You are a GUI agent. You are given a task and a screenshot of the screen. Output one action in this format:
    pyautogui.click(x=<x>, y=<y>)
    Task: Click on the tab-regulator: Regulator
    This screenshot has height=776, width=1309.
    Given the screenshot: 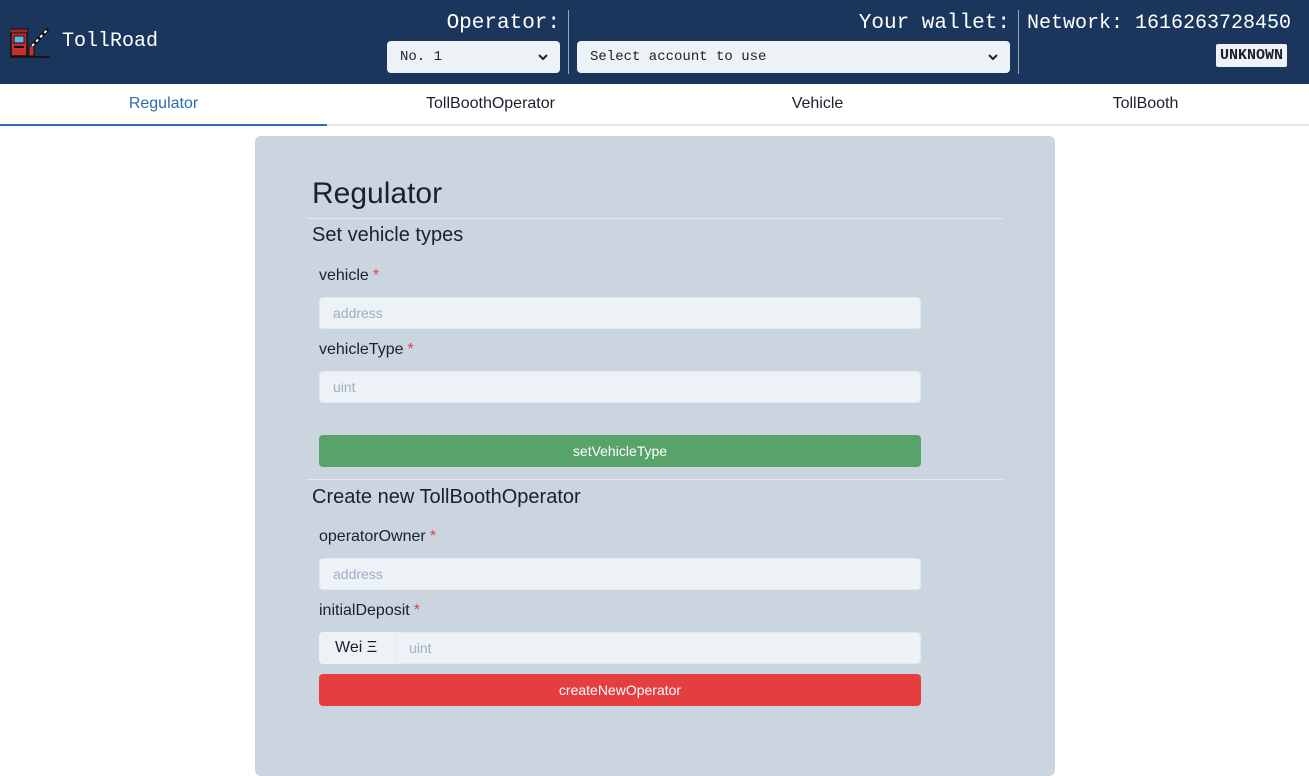 What is the action you would take?
    pyautogui.click(x=163, y=105)
    